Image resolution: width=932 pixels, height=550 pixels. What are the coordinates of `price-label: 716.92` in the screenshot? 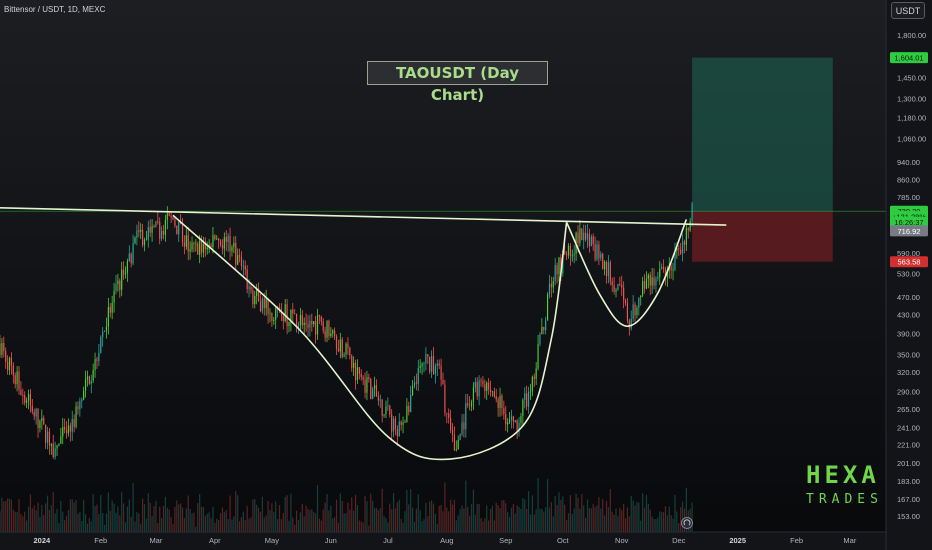 It's located at (909, 231).